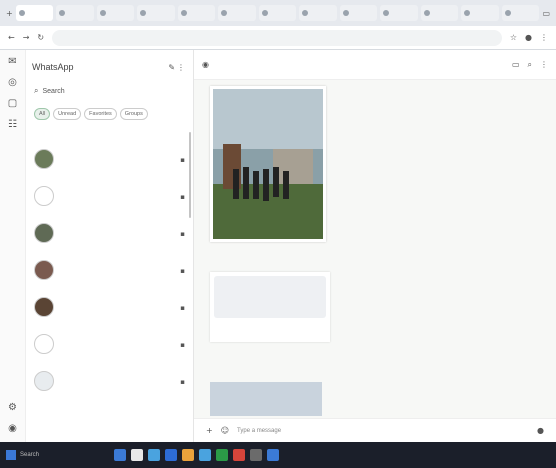 The width and height of the screenshot is (556, 468). Describe the element at coordinates (205, 64) in the screenshot. I see `chat-avatar-icon: ◉` at that location.